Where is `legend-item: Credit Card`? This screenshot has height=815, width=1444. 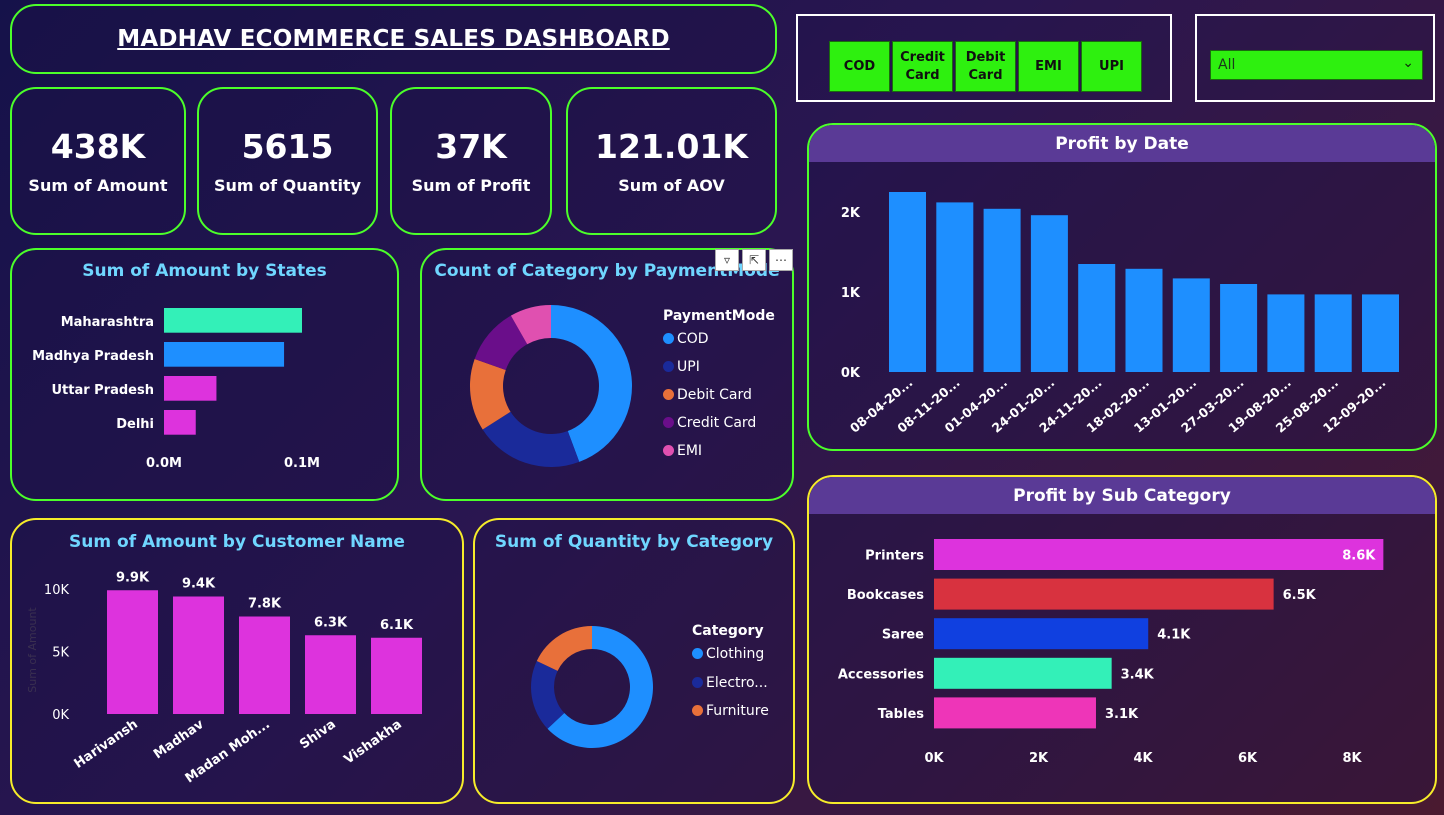 legend-item: Credit Card is located at coordinates (709, 423).